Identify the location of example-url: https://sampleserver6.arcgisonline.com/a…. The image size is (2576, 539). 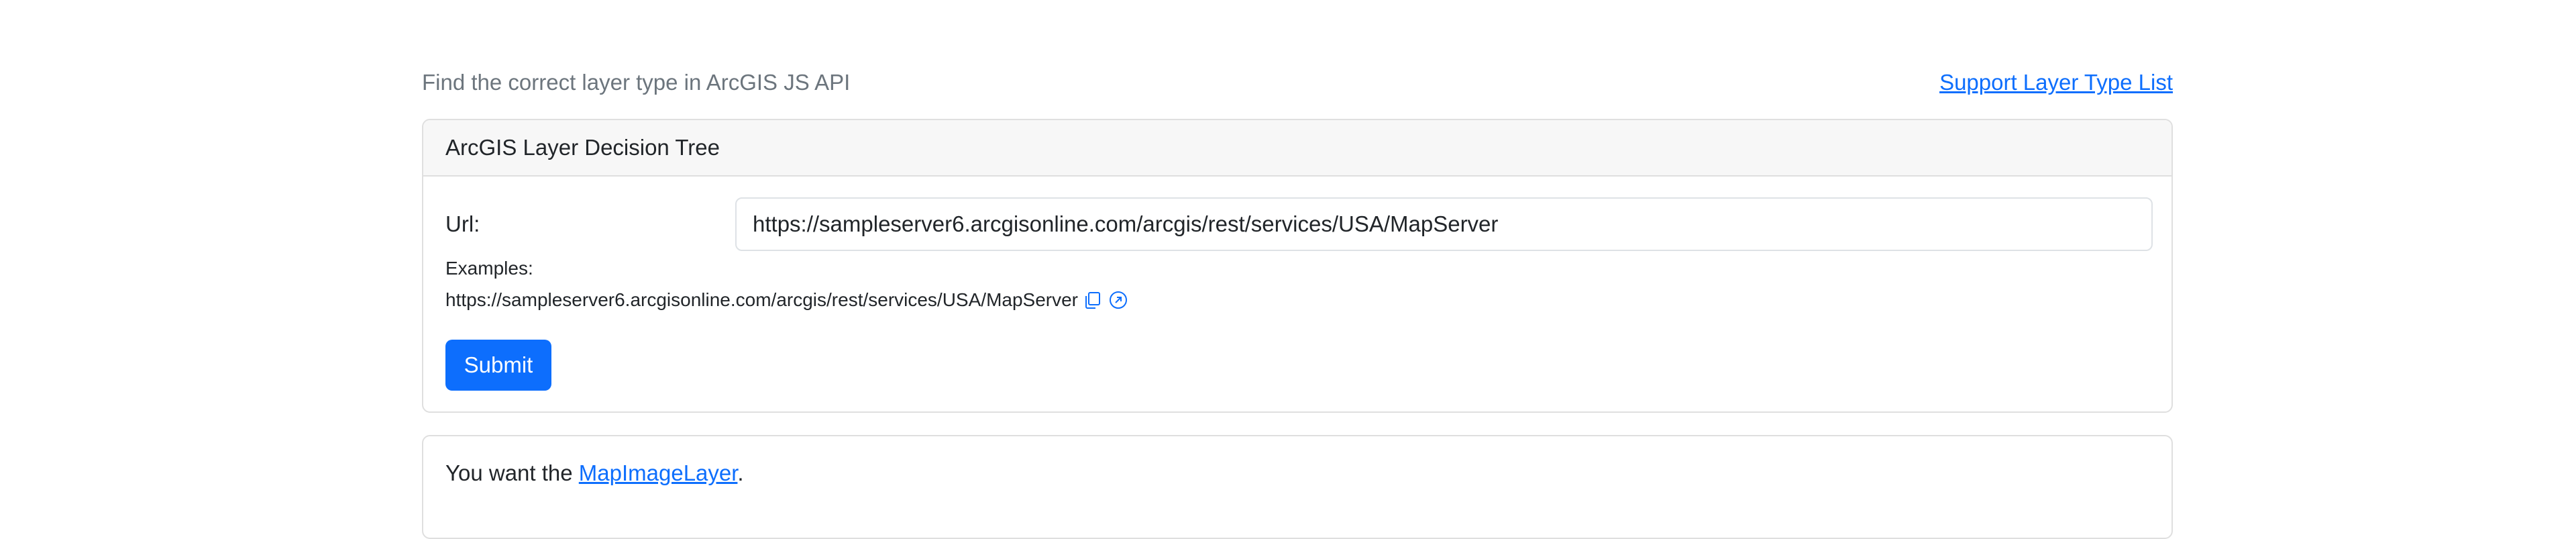
(762, 299).